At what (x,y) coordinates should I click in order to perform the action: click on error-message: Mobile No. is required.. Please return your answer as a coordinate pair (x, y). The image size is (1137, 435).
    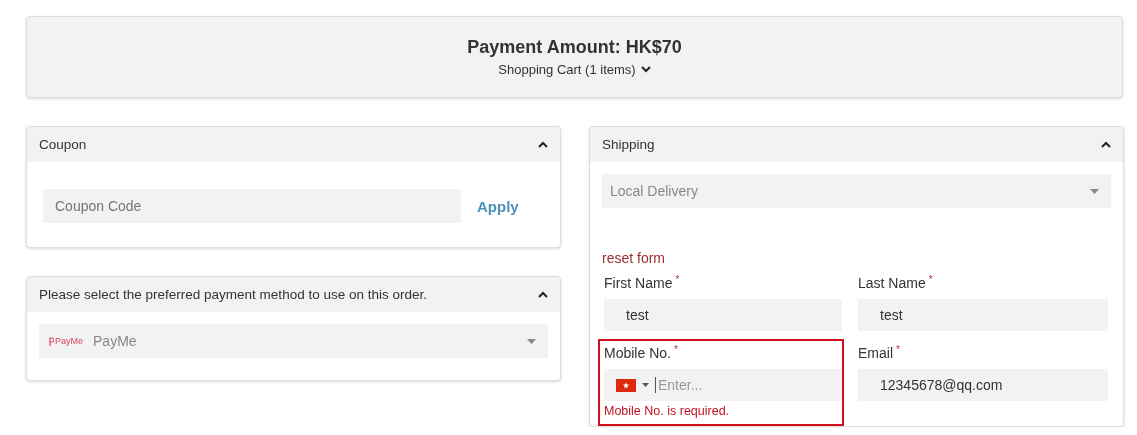
    Looking at the image, I should click on (667, 411).